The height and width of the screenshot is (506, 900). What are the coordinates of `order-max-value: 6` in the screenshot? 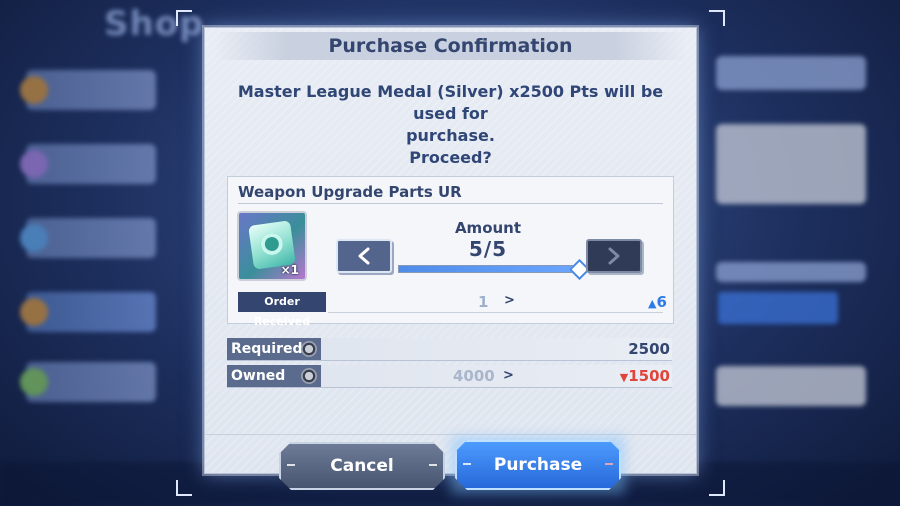 It's located at (661, 302).